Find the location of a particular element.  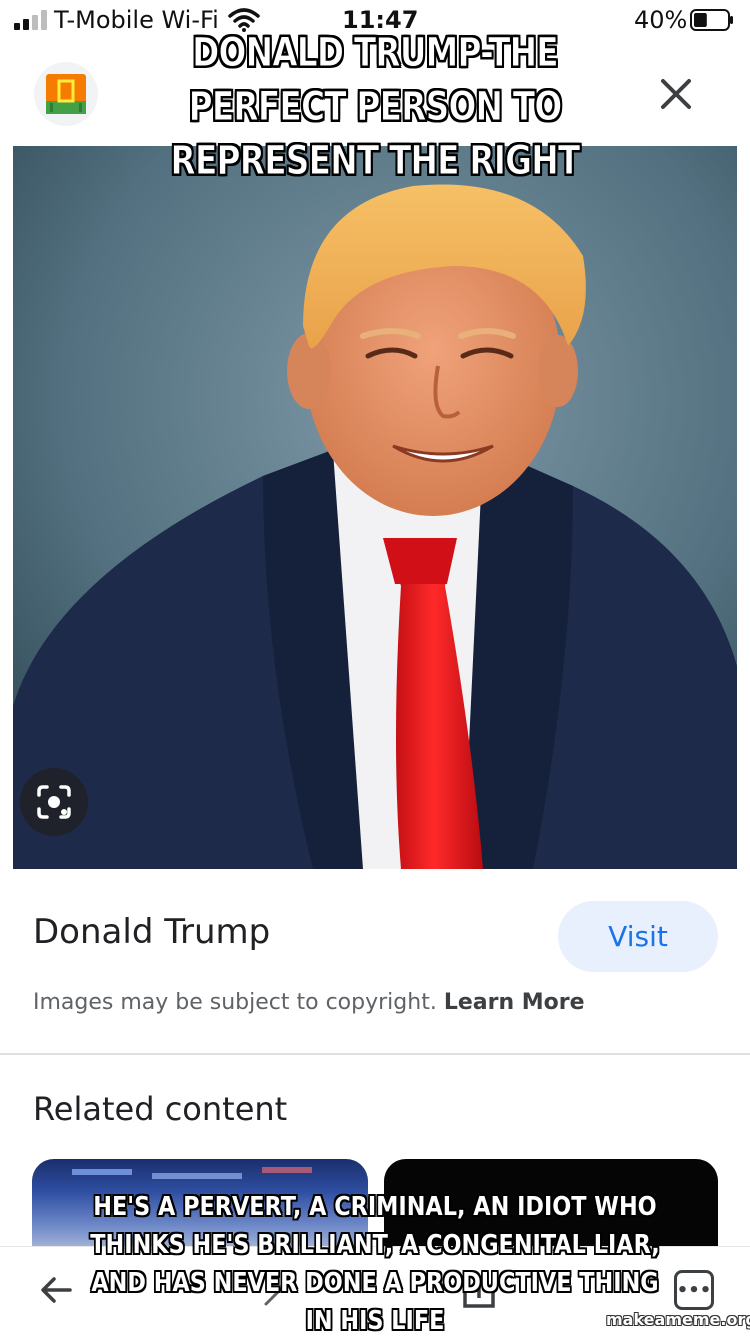

back-arrow-icon is located at coordinates (56, 1290).